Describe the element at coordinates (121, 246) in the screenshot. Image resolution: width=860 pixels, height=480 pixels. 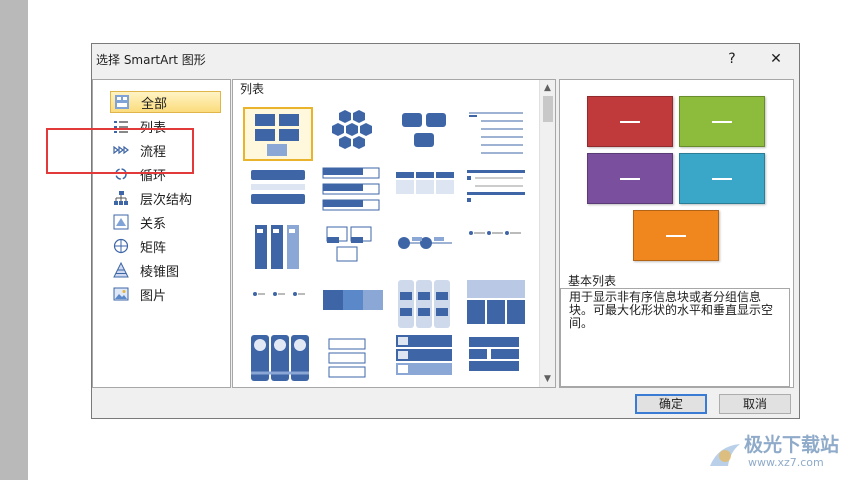
I see `matrix-icon` at that location.